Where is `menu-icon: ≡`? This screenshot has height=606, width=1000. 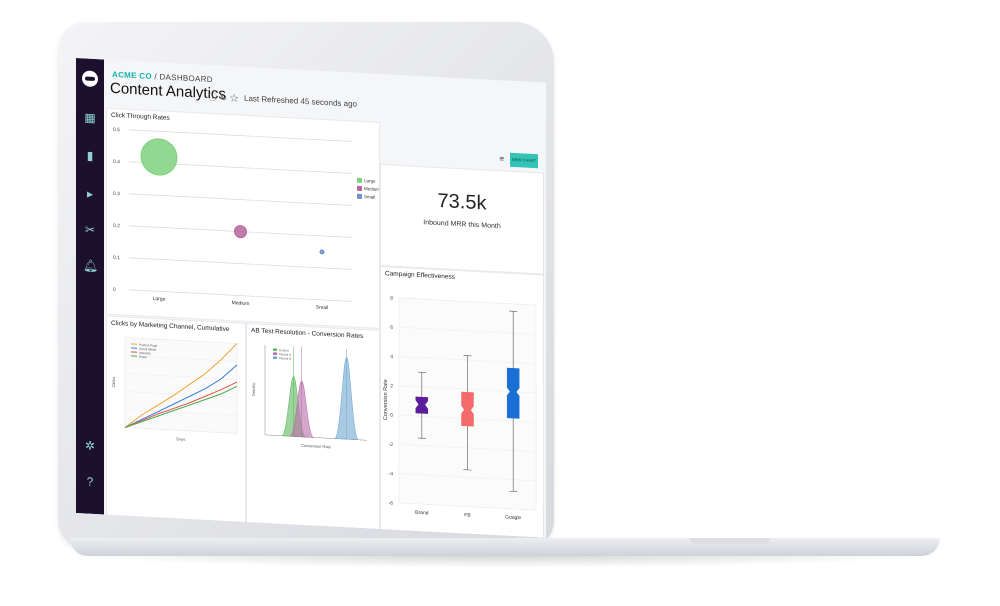 menu-icon: ≡ is located at coordinates (501, 158).